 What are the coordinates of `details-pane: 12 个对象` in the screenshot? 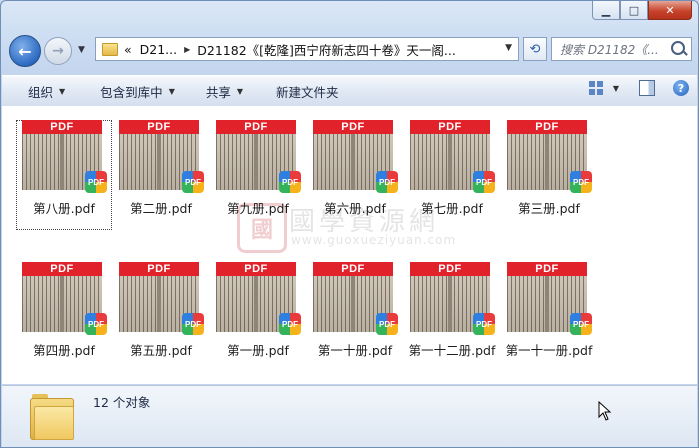 It's located at (349, 416).